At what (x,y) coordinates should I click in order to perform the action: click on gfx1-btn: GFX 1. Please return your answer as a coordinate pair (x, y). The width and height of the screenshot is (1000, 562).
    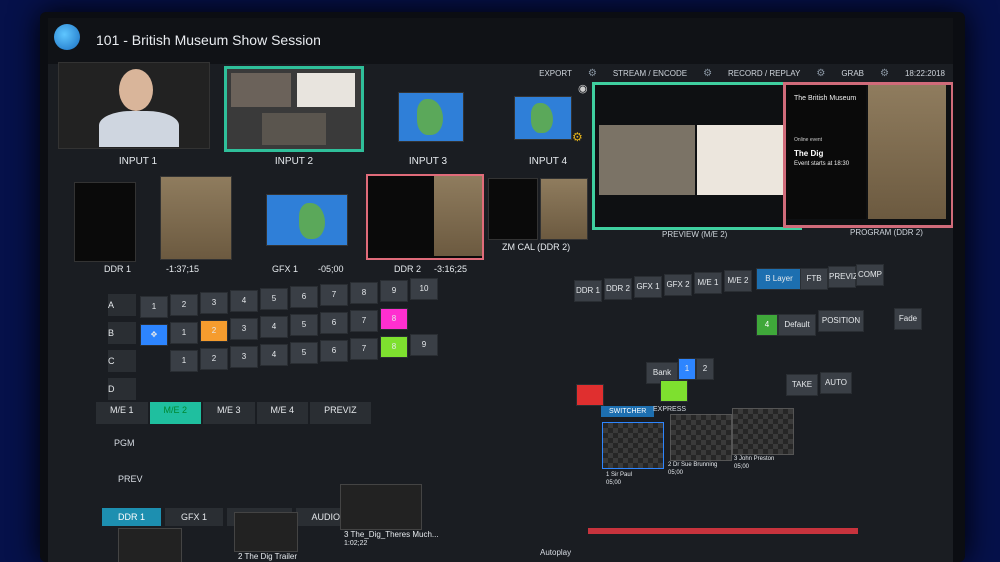
    Looking at the image, I should click on (648, 287).